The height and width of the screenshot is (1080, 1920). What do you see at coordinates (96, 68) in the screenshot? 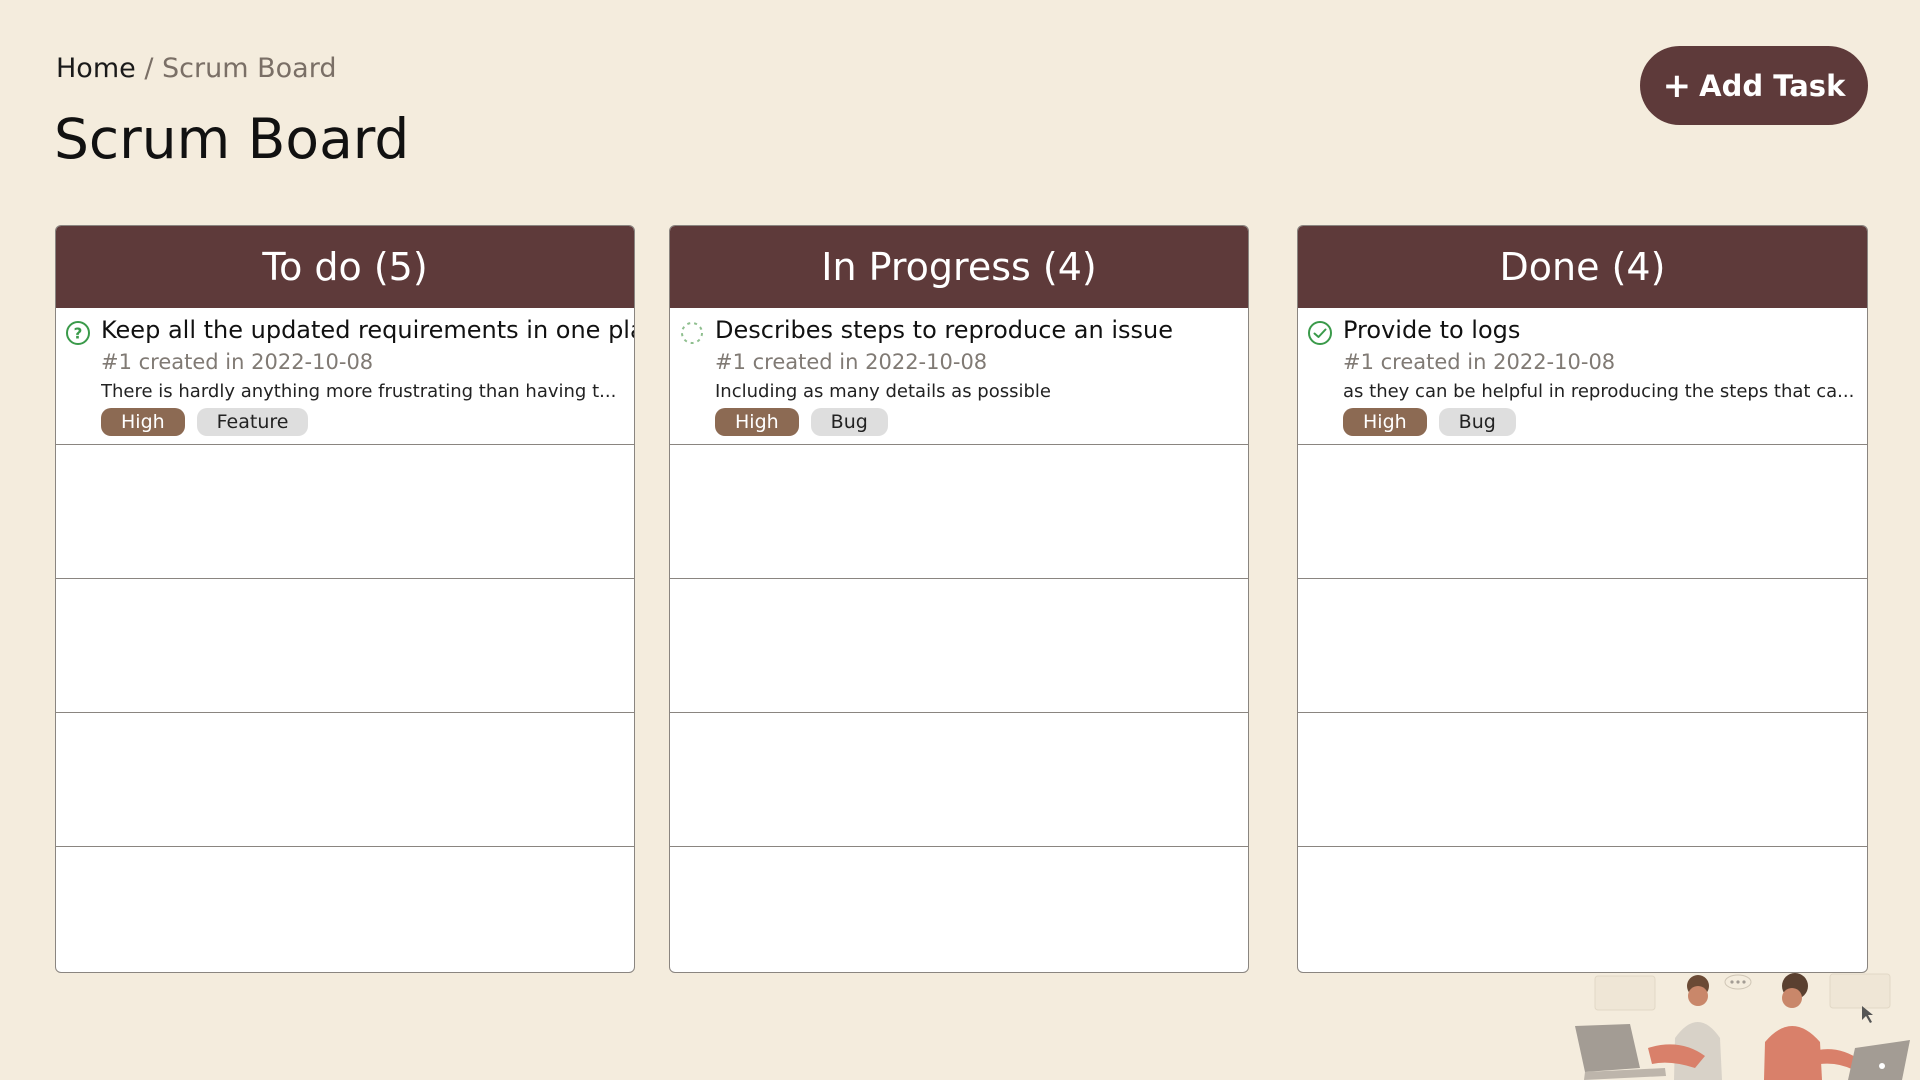
I see `breadcrumb-home-link: Home` at bounding box center [96, 68].